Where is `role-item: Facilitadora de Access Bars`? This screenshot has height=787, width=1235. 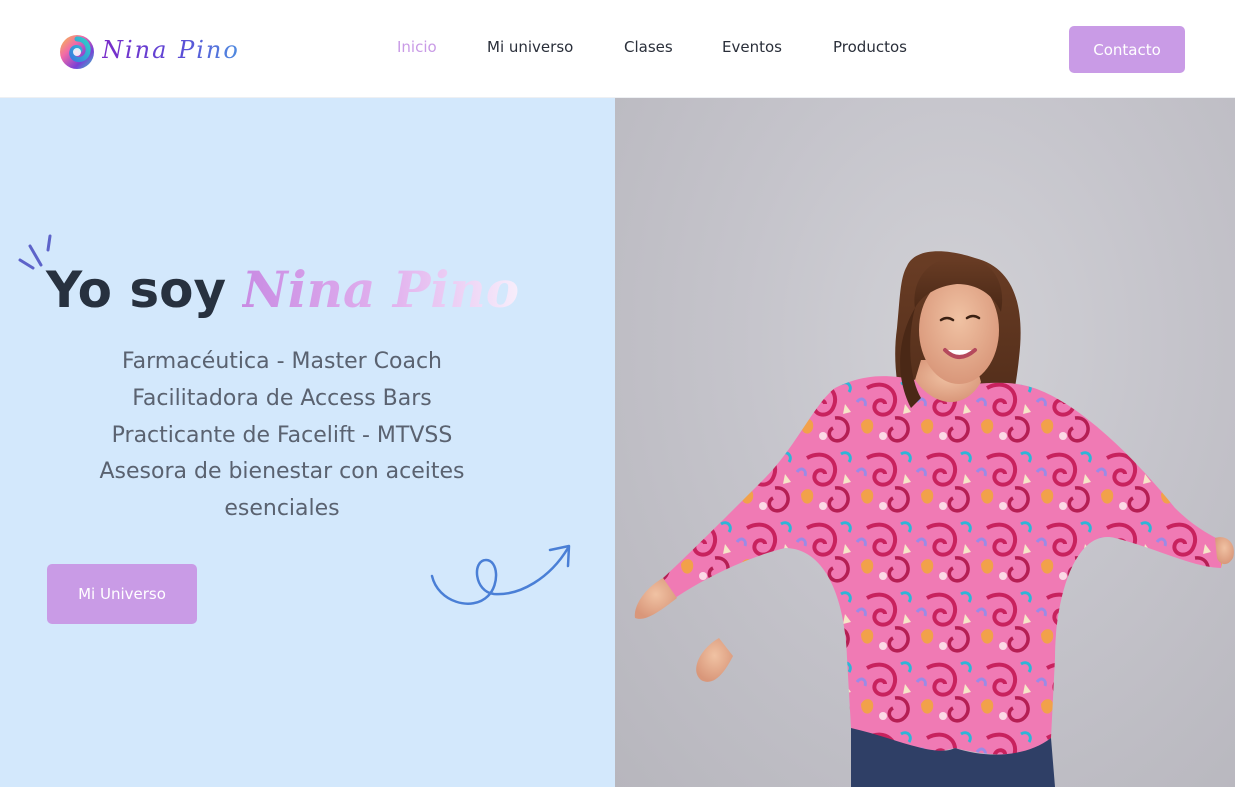 role-item: Facilitadora de Access Bars is located at coordinates (282, 398).